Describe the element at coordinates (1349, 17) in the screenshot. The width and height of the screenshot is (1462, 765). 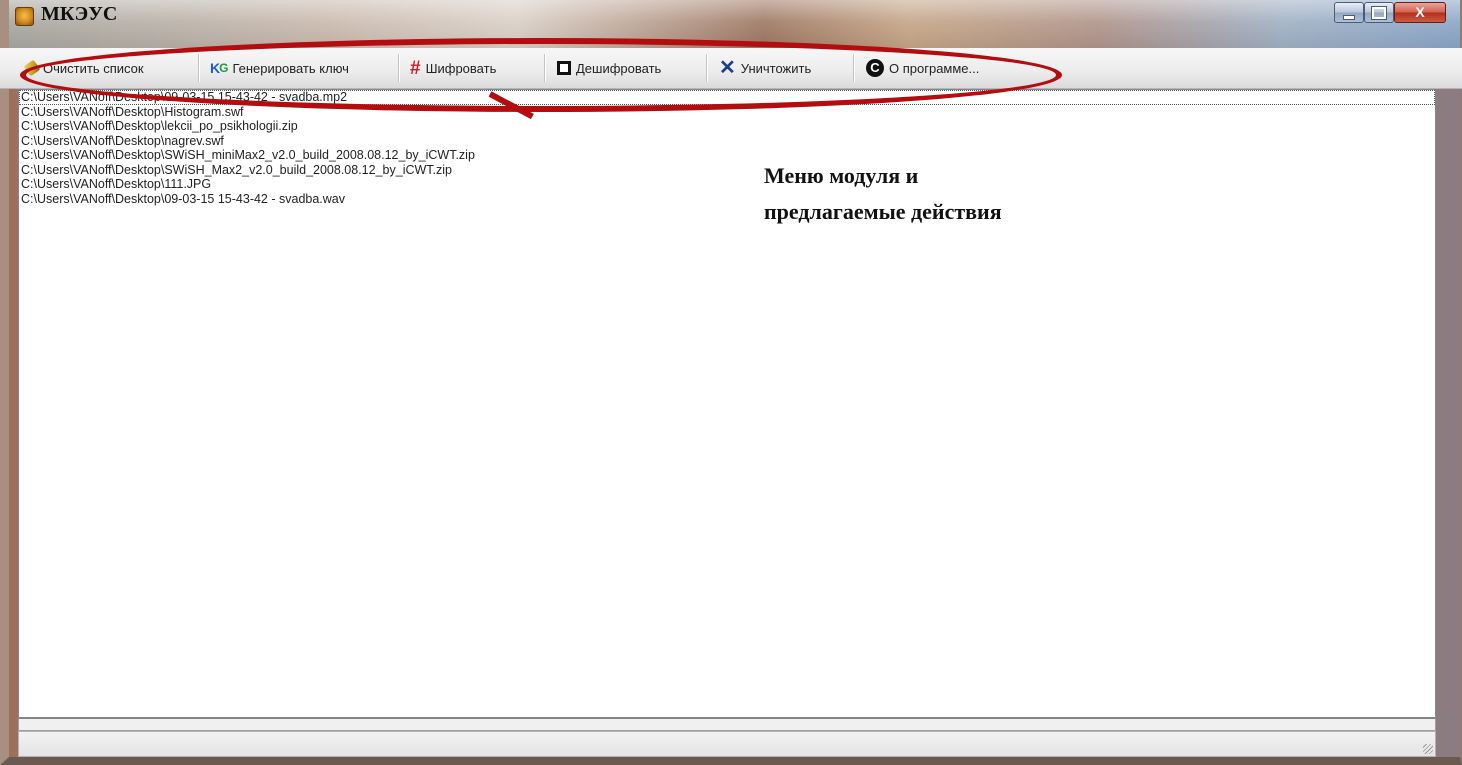
I see `minimize-icon` at that location.